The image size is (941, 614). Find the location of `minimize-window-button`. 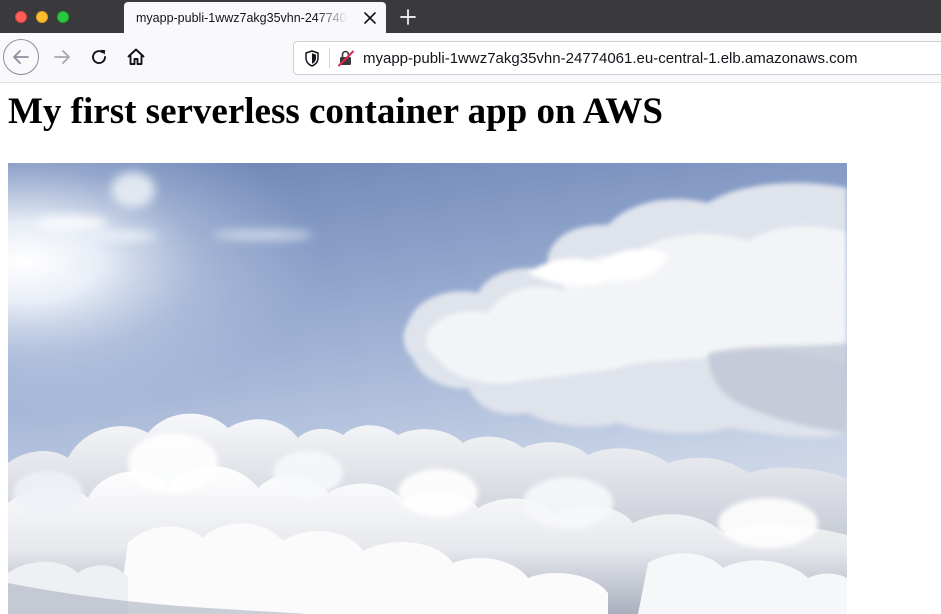

minimize-window-button is located at coordinates (42, 16).